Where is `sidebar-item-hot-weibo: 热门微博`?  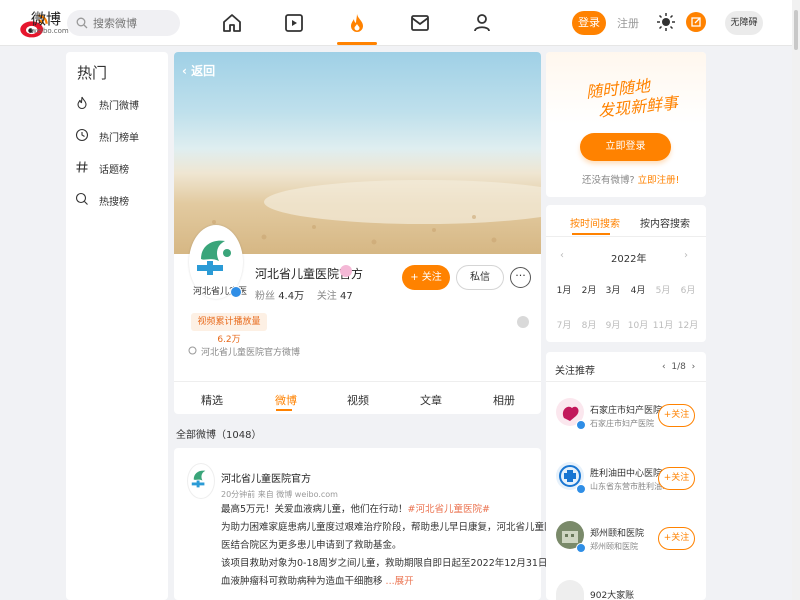
sidebar-item-hot-weibo: 热门微博 is located at coordinates (120, 104).